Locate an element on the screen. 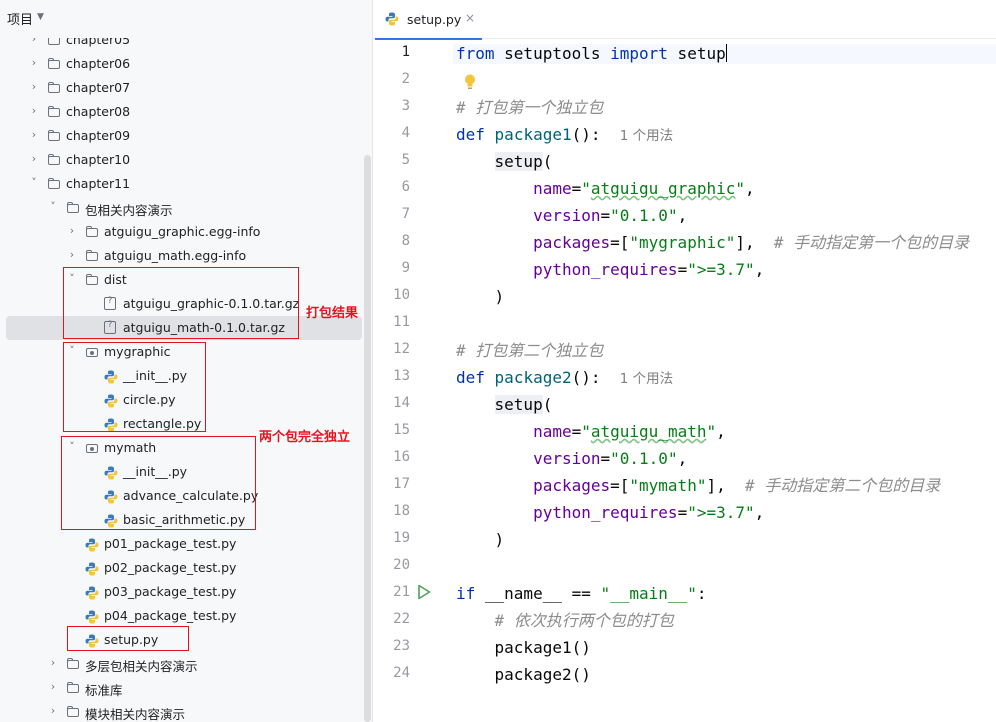 The image size is (996, 722). tree-item-label: chapter07 is located at coordinates (98, 87).